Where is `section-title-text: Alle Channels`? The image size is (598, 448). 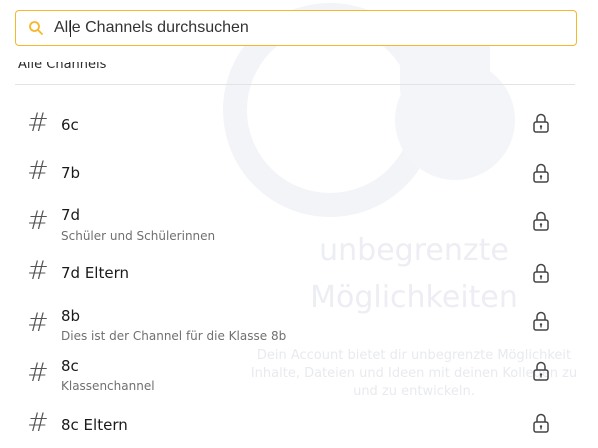 section-title-text: Alle Channels is located at coordinates (62, 67).